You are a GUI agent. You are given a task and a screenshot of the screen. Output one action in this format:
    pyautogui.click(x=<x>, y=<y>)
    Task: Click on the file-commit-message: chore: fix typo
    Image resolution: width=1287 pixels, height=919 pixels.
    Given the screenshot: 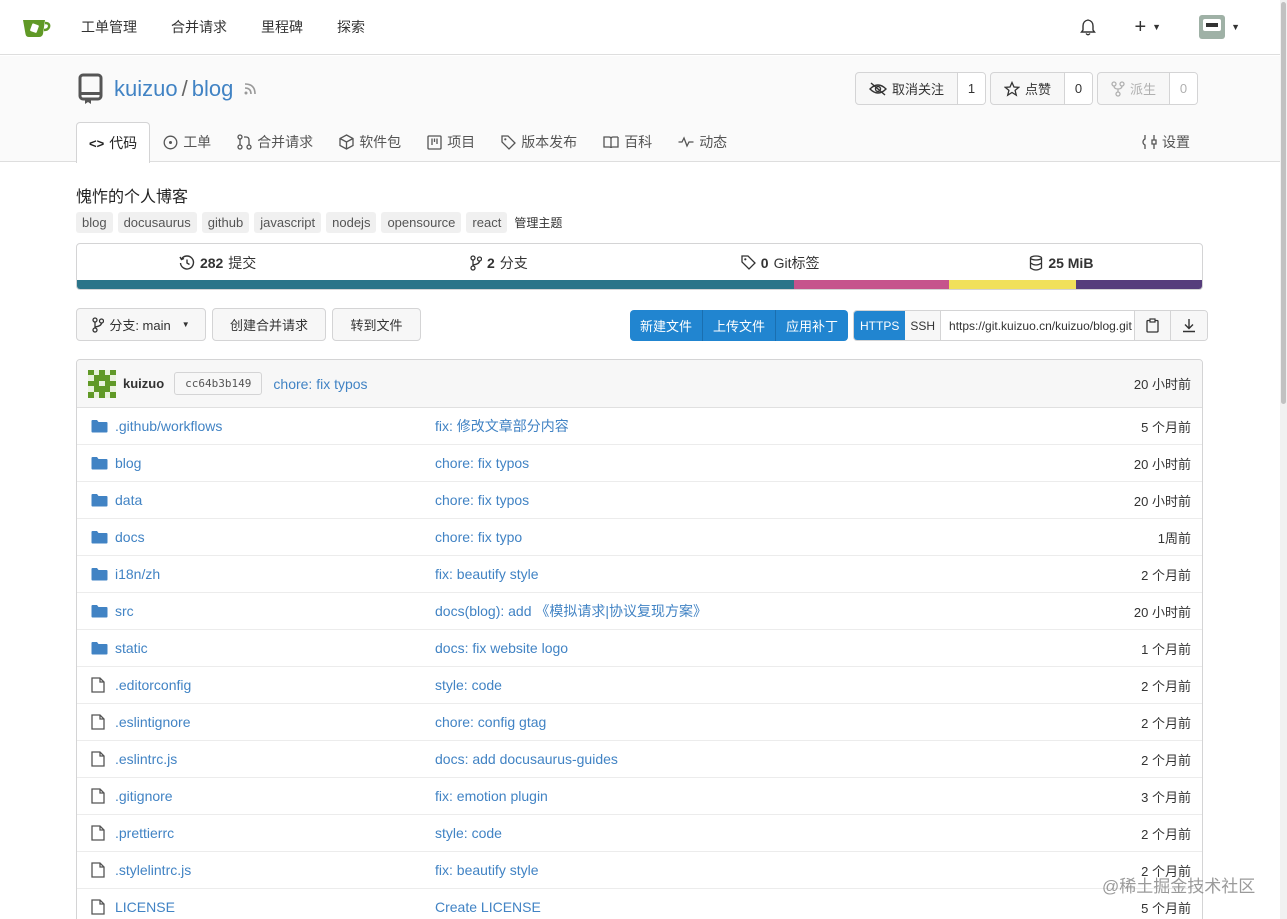 What is the action you would take?
    pyautogui.click(x=478, y=537)
    